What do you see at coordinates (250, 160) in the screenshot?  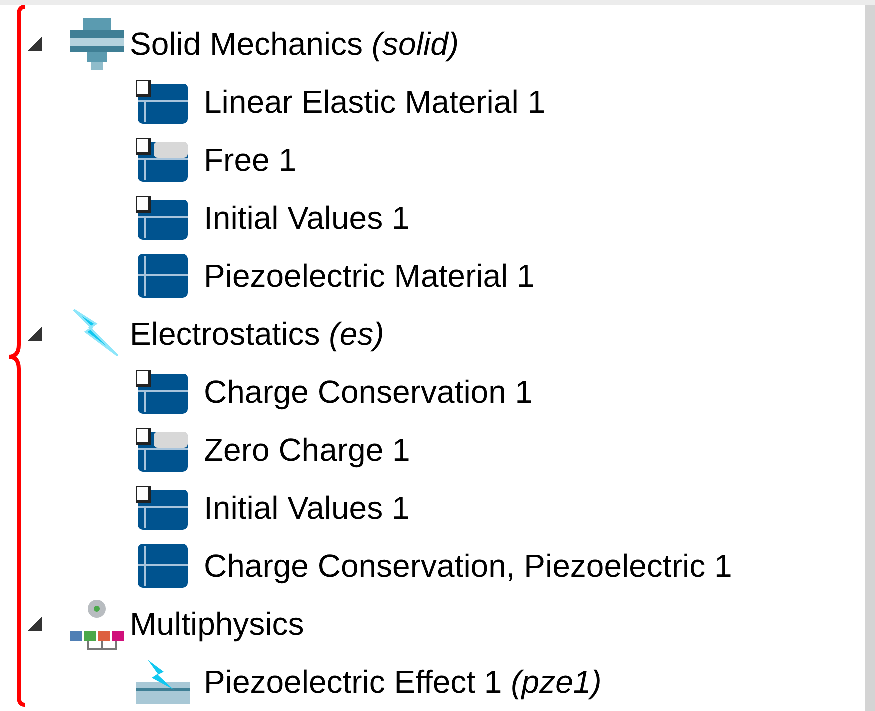 I see `tree-node: Free 1` at bounding box center [250, 160].